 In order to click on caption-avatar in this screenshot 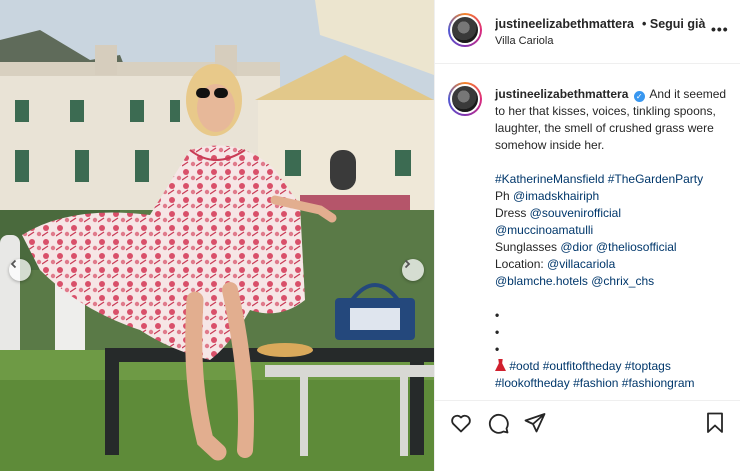, I will do `click(465, 99)`.